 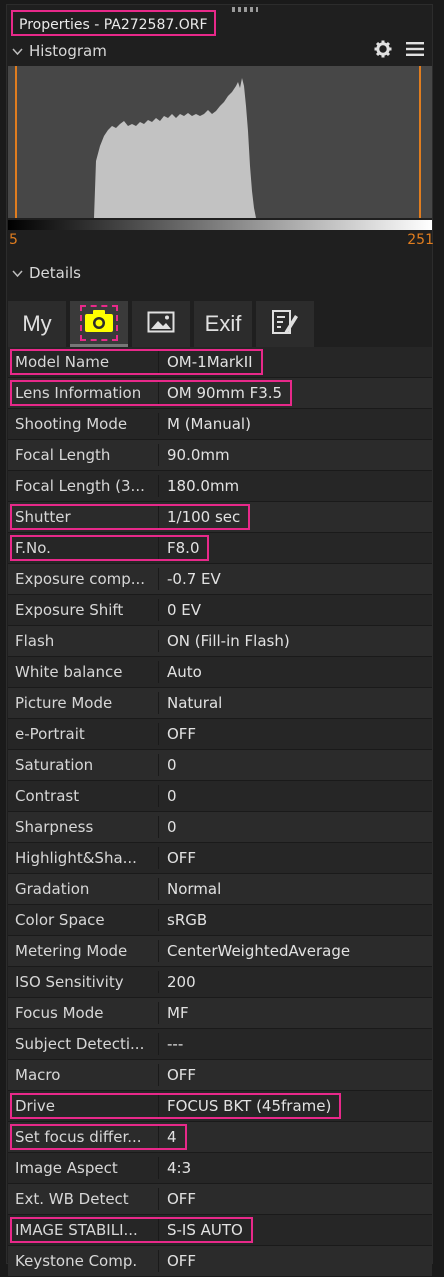 I want to click on property-row: Focal Length (3... 180.0mm, so click(x=220, y=486).